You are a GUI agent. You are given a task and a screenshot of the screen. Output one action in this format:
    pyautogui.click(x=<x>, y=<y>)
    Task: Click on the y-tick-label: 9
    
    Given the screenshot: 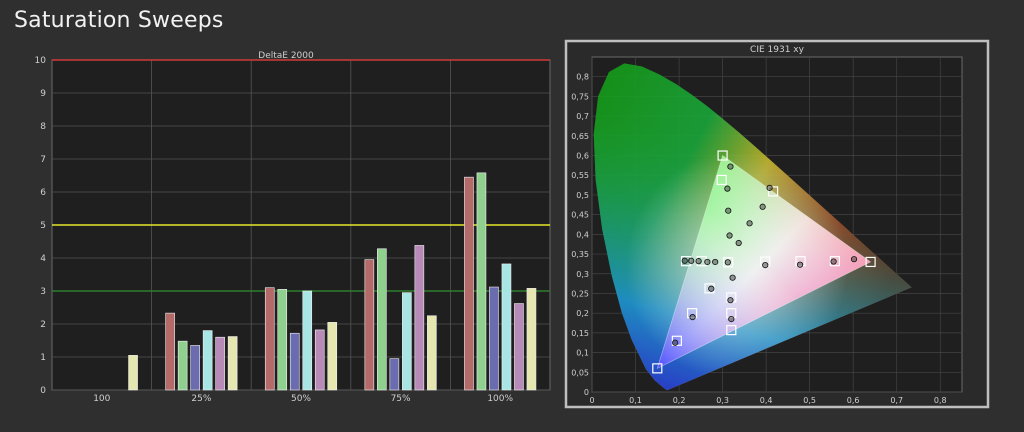 What is the action you would take?
    pyautogui.click(x=43, y=94)
    